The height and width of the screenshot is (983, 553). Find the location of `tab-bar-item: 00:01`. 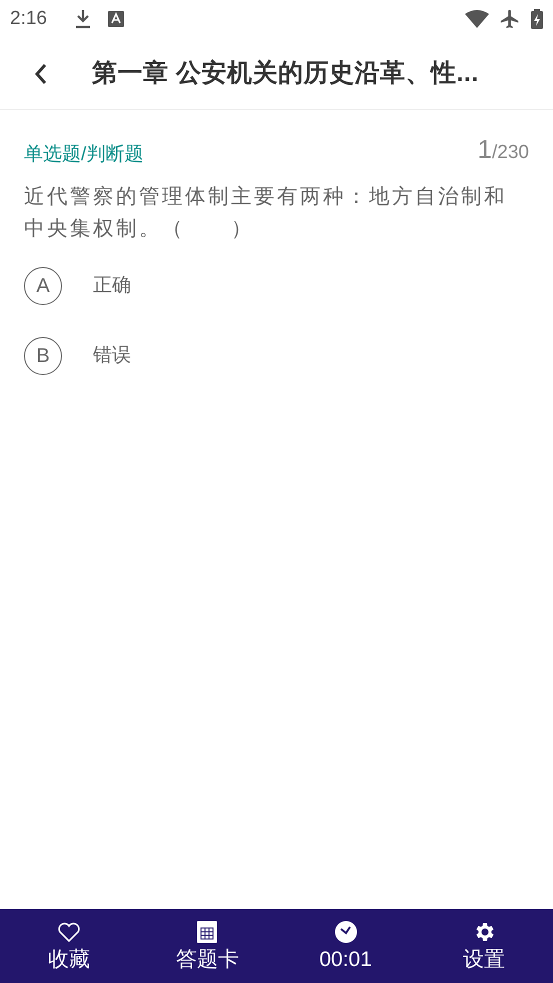

tab-bar-item: 00:01 is located at coordinates (345, 946).